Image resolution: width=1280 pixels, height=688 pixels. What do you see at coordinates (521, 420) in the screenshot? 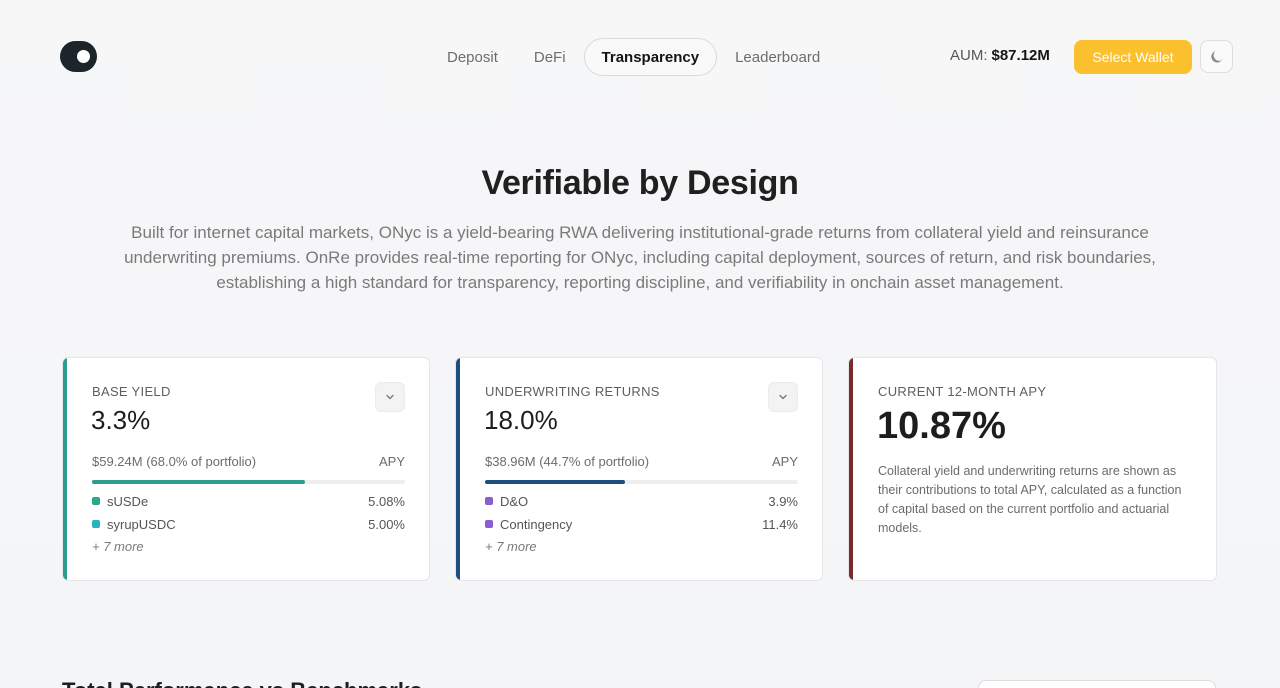
I see `card-value: 18.0%` at bounding box center [521, 420].